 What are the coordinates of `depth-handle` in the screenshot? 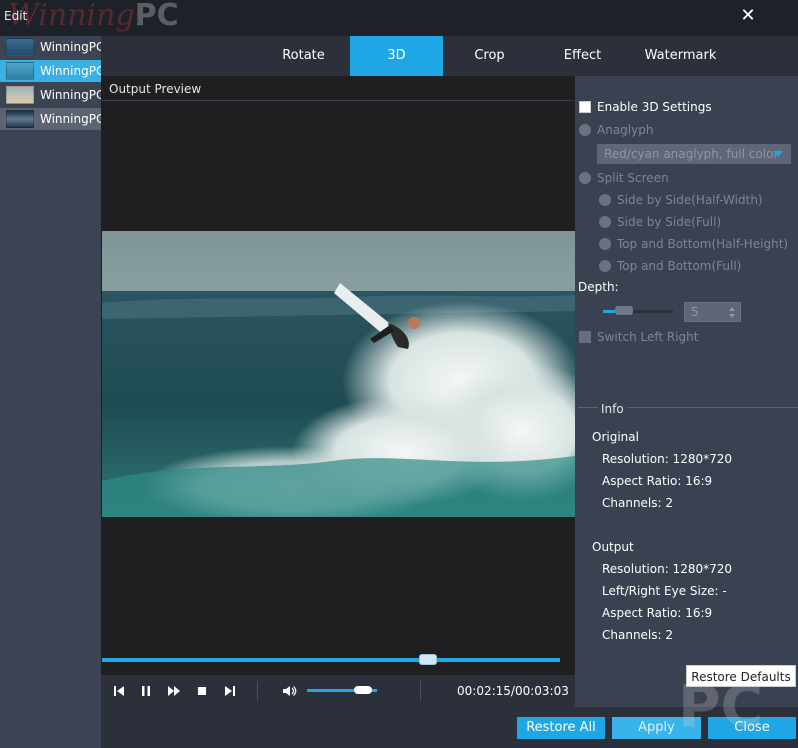 It's located at (624, 310).